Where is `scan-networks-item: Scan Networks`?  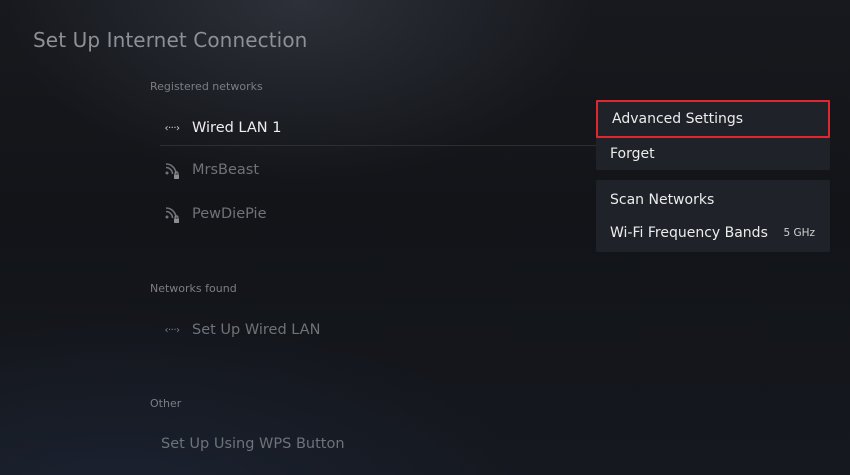 scan-networks-item: Scan Networks is located at coordinates (713, 199).